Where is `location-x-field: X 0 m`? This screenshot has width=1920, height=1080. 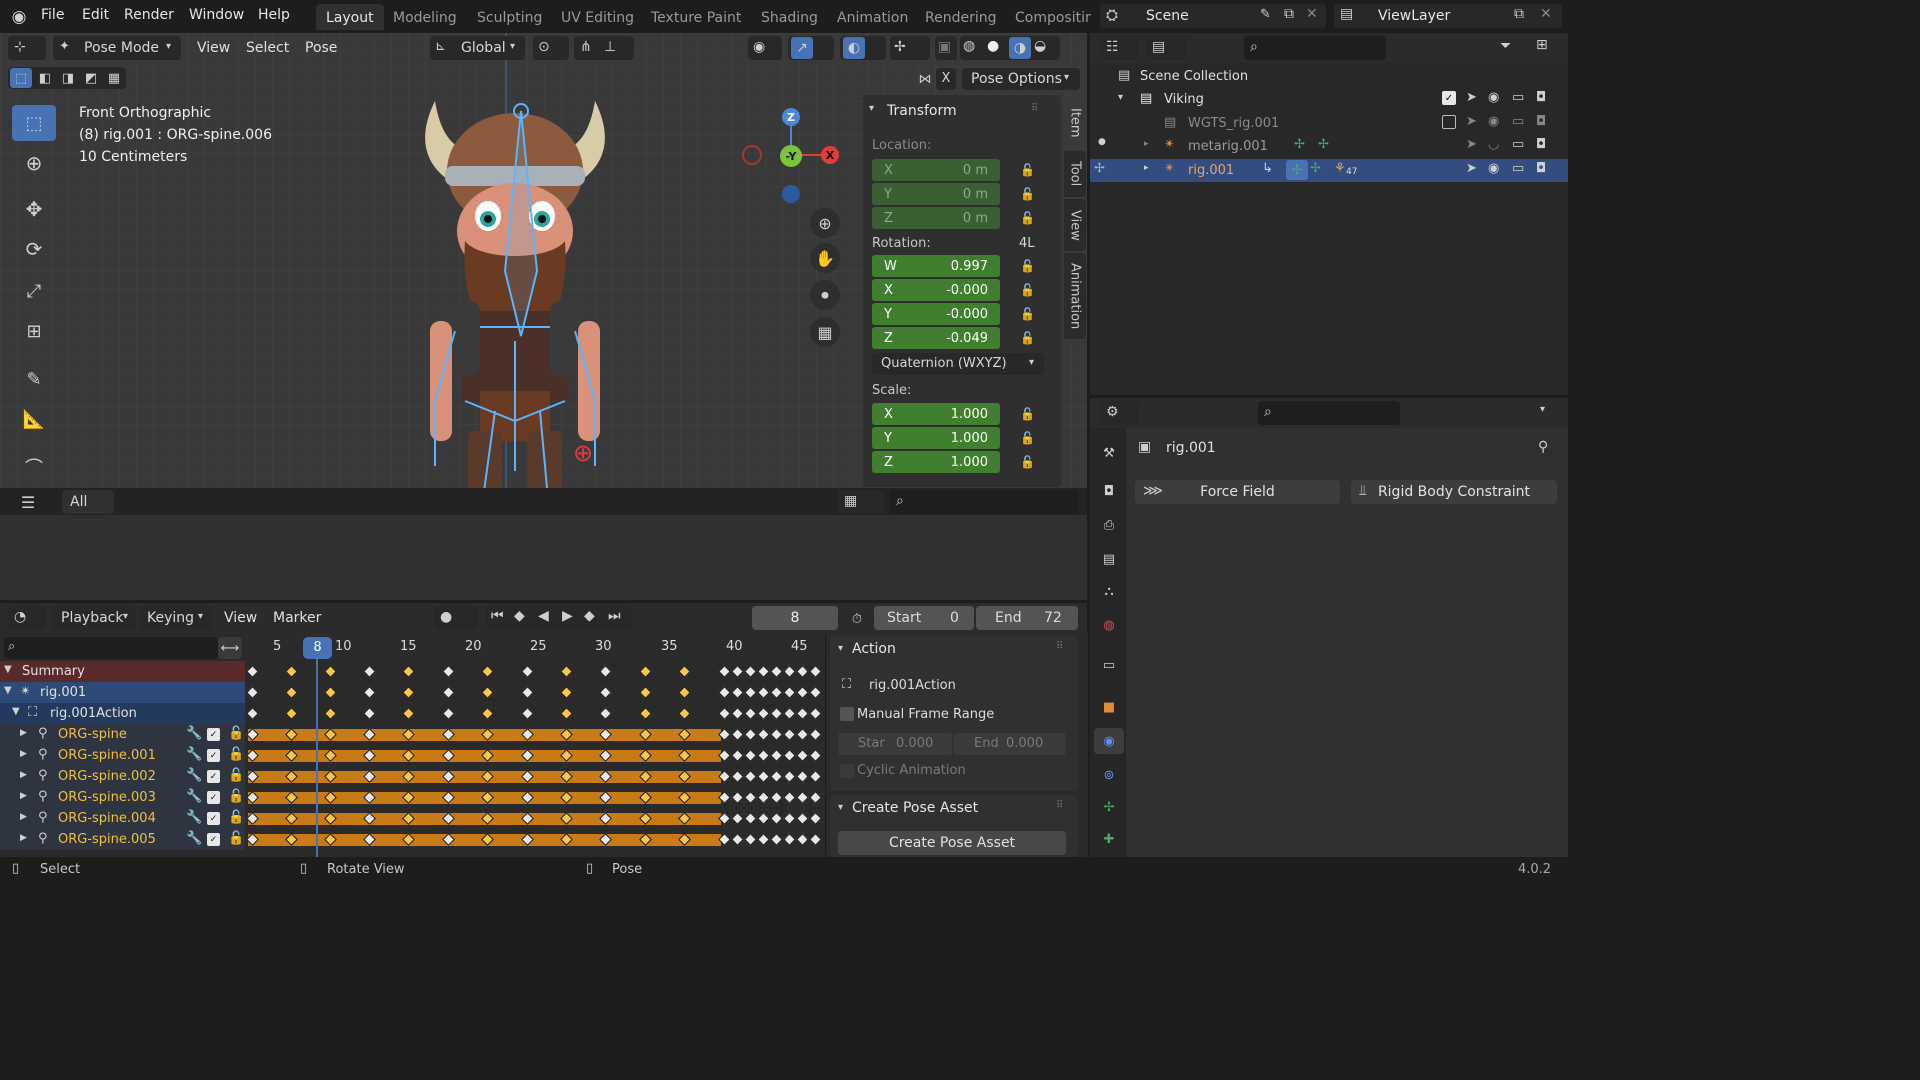
location-x-field: X 0 m is located at coordinates (936, 170).